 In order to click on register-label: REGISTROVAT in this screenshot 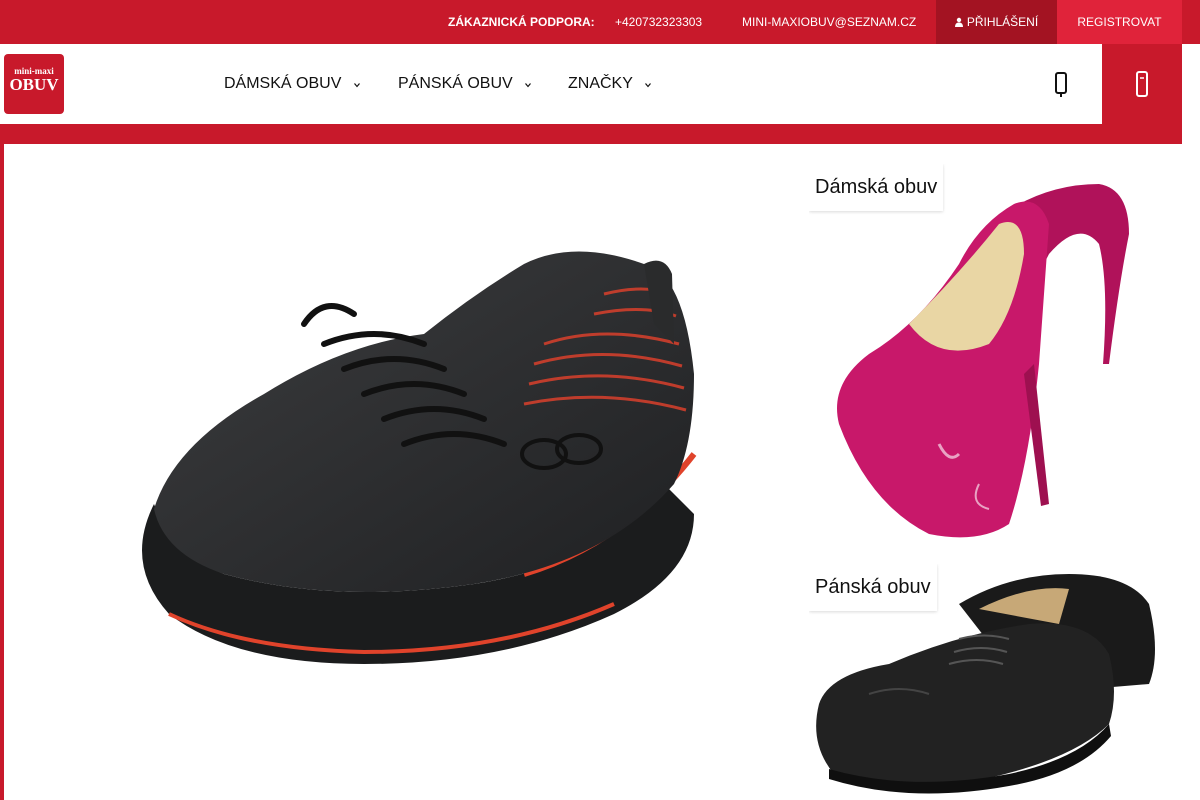, I will do `click(1119, 22)`.